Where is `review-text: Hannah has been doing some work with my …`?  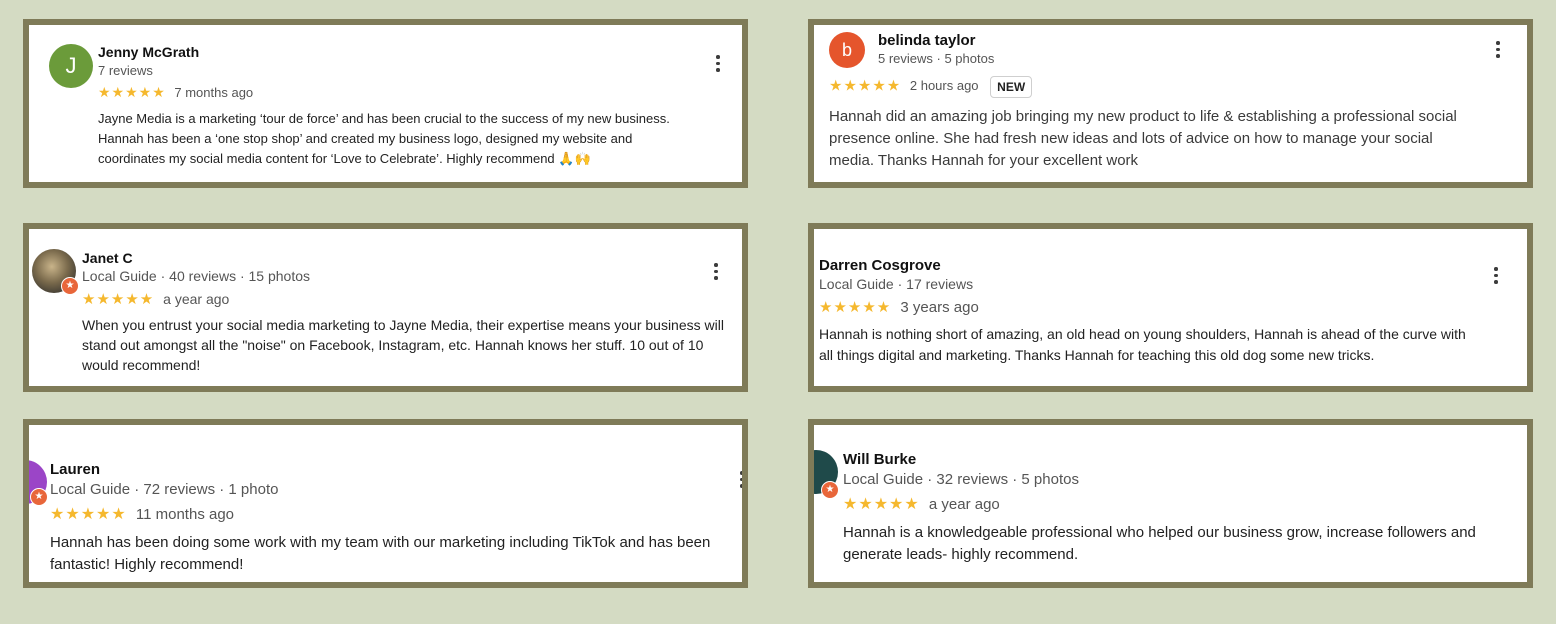
review-text: Hannah has been doing some work with my … is located at coordinates (380, 553).